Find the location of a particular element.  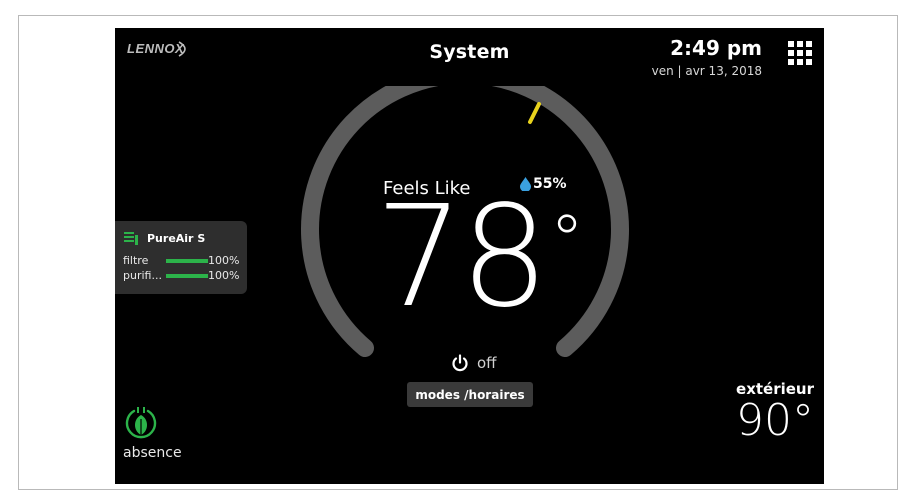

pureair-name: PureAir S is located at coordinates (176, 238).